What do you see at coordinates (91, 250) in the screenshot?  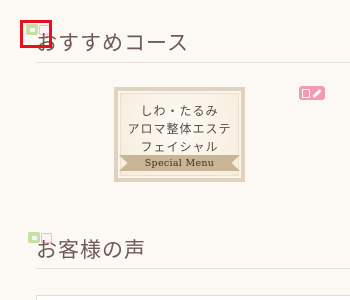 I see `section-title-voice: お客様の声` at bounding box center [91, 250].